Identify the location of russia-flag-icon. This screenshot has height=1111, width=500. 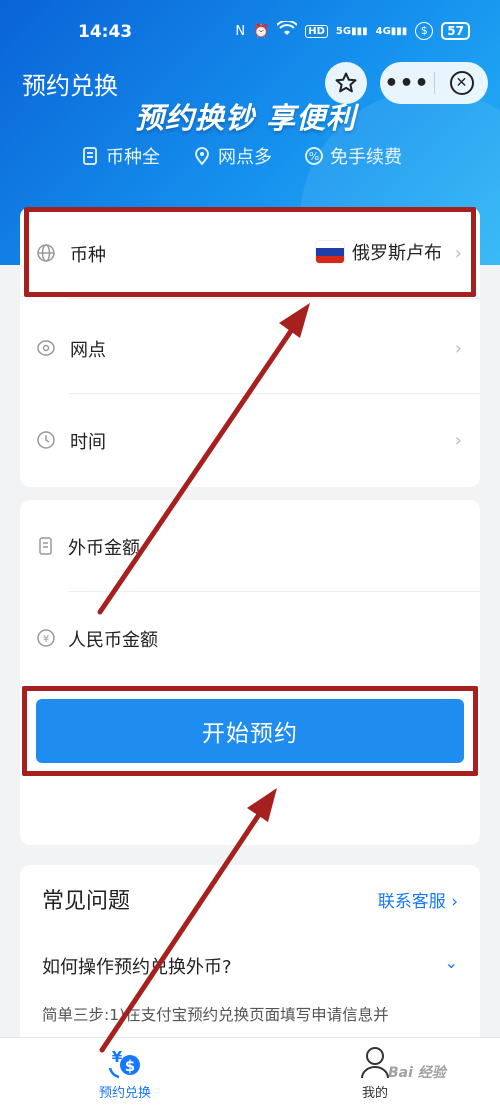
(330, 252).